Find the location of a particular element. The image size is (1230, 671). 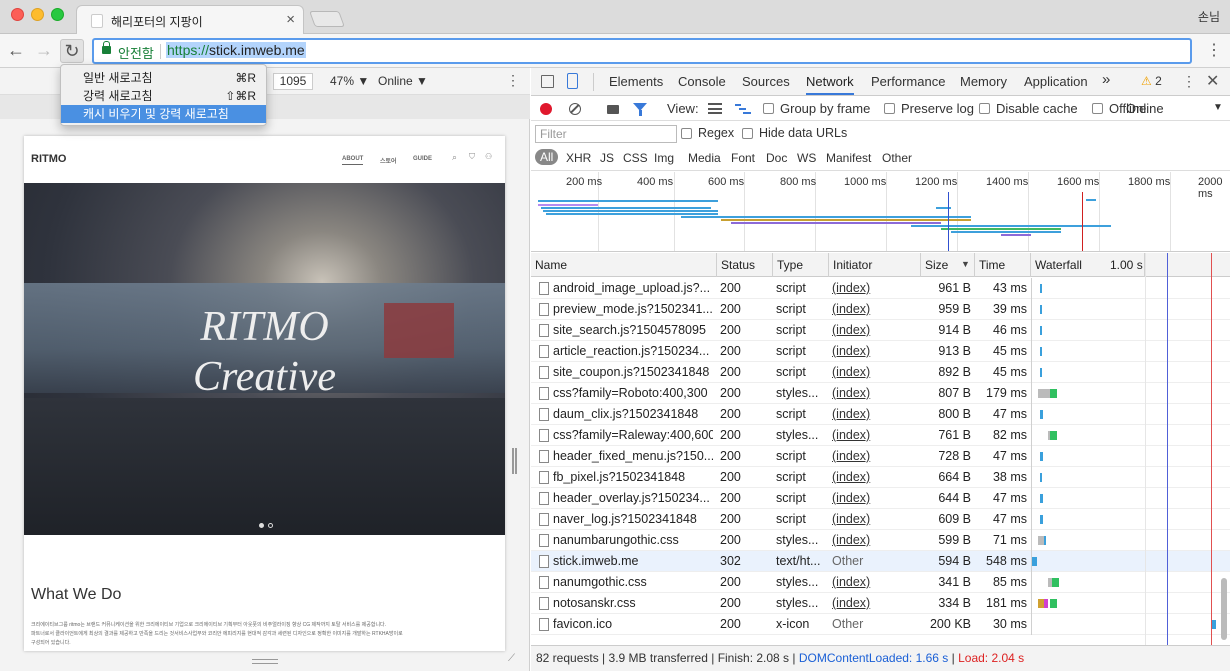

tab-performance: Performance is located at coordinates (908, 81).